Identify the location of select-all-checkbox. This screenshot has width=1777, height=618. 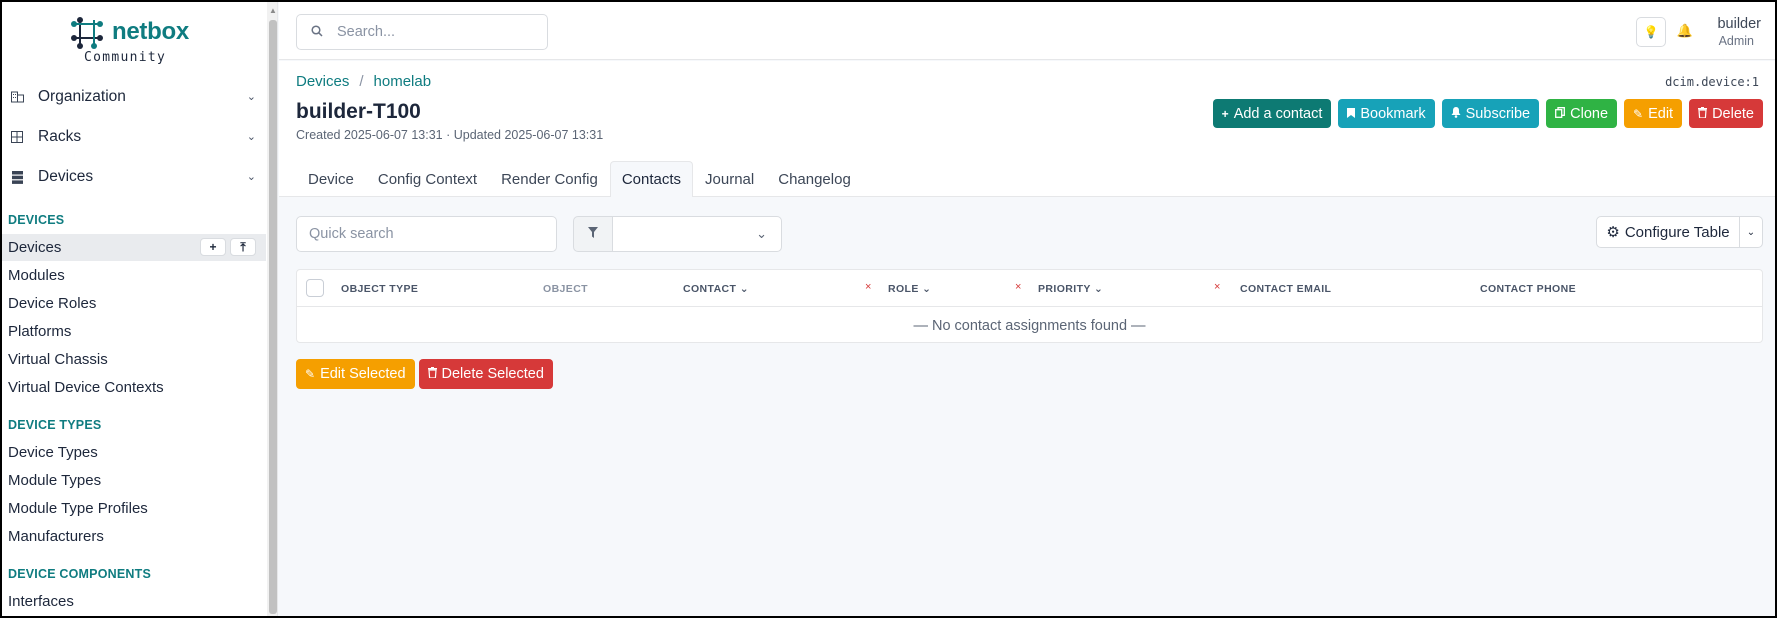
(315, 288).